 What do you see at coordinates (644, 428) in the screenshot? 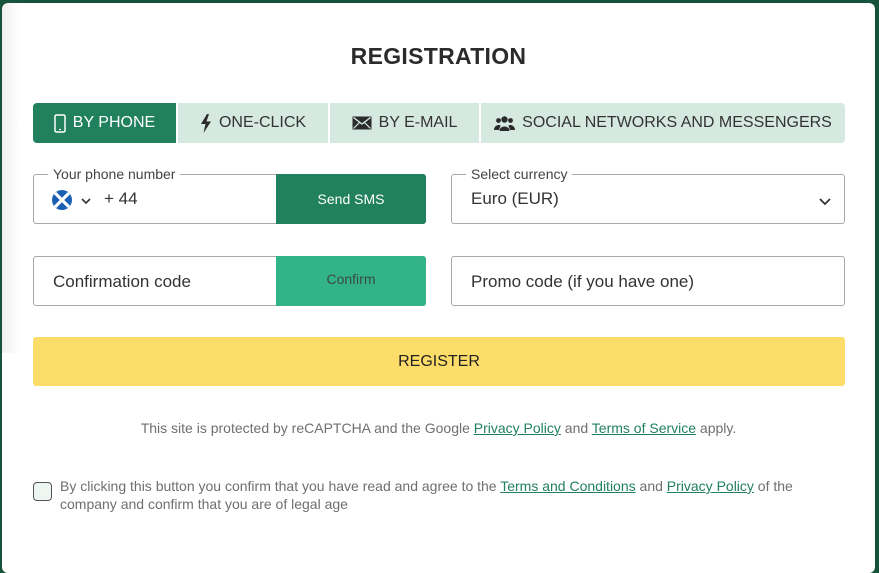
I see `google-terms-of-service-link: Terms of Service` at bounding box center [644, 428].